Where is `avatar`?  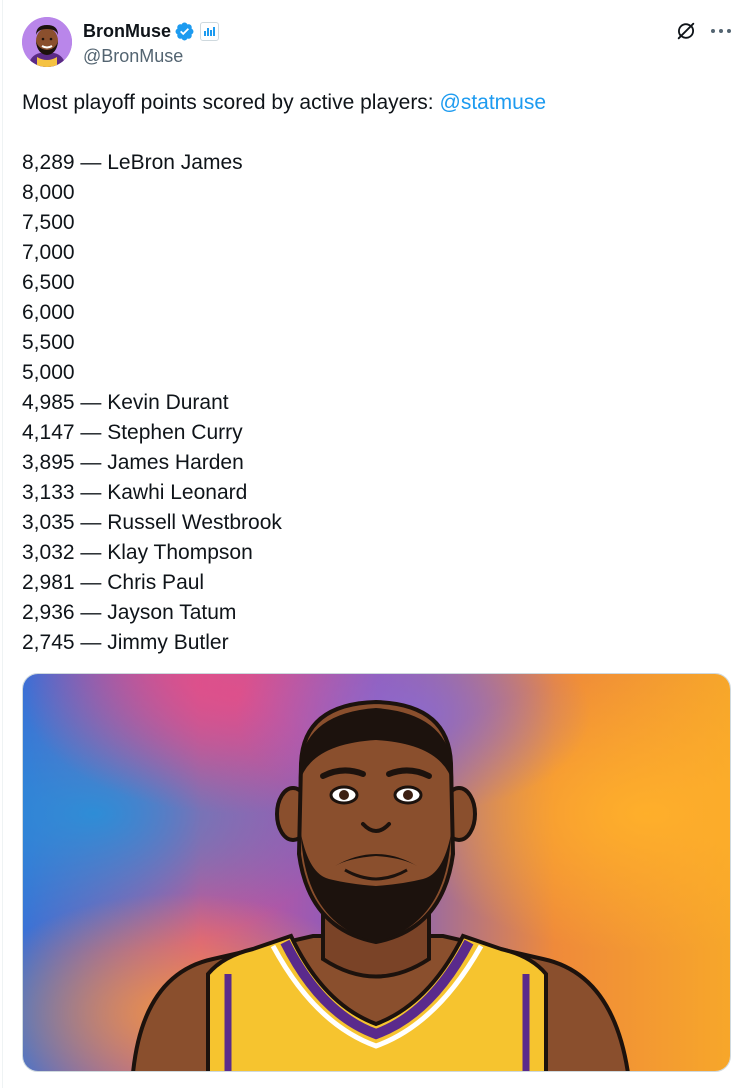 avatar is located at coordinates (47, 42).